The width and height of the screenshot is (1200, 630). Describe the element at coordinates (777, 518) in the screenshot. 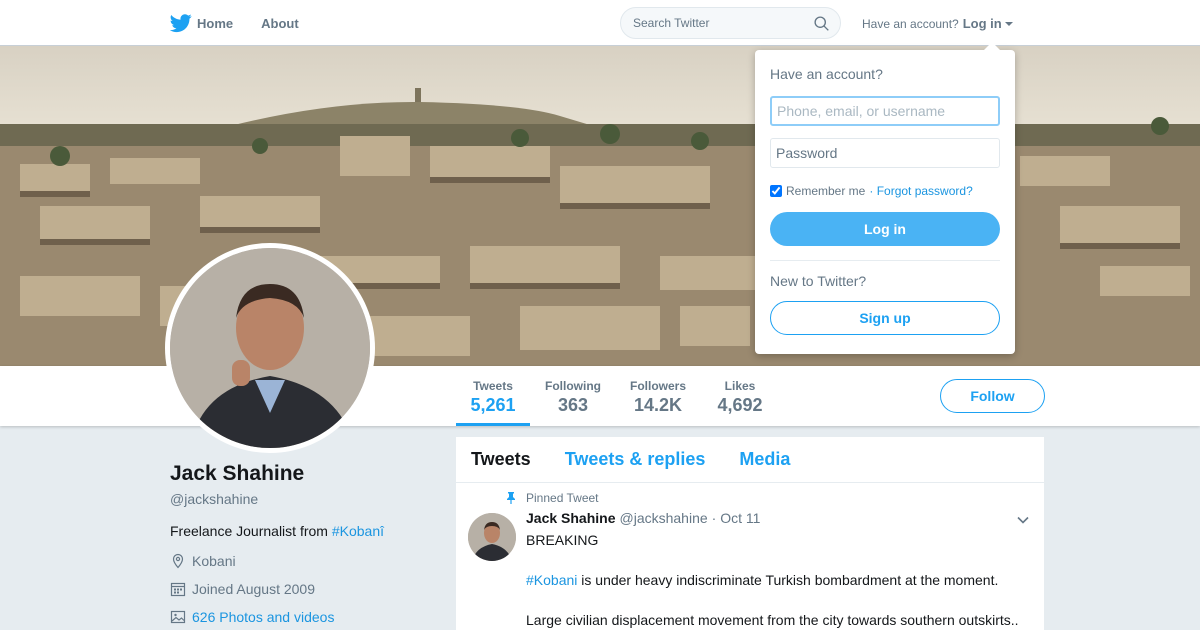

I see `tweet-header: Jack Shahine @jackshahine · Oct 11` at that location.